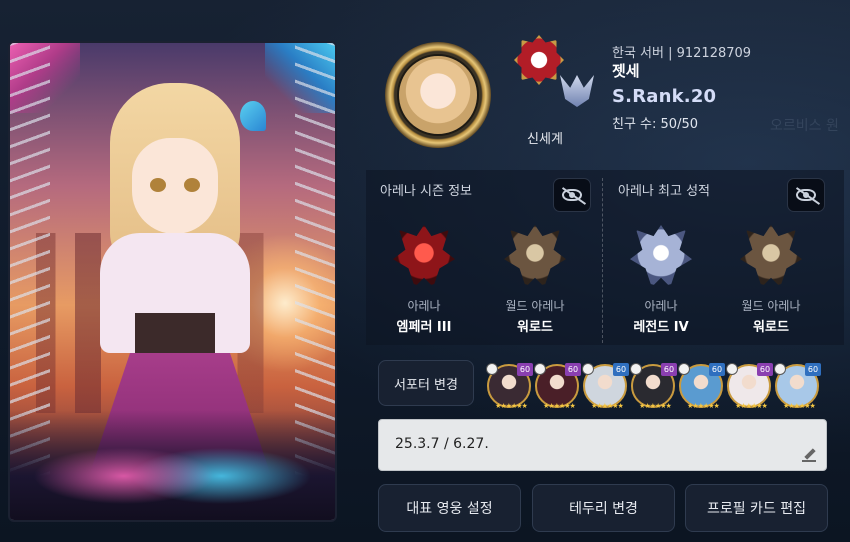 The height and width of the screenshot is (542, 850). What do you see at coordinates (172, 465) in the screenshot?
I see `butterfly-bottom-ornament` at bounding box center [172, 465].